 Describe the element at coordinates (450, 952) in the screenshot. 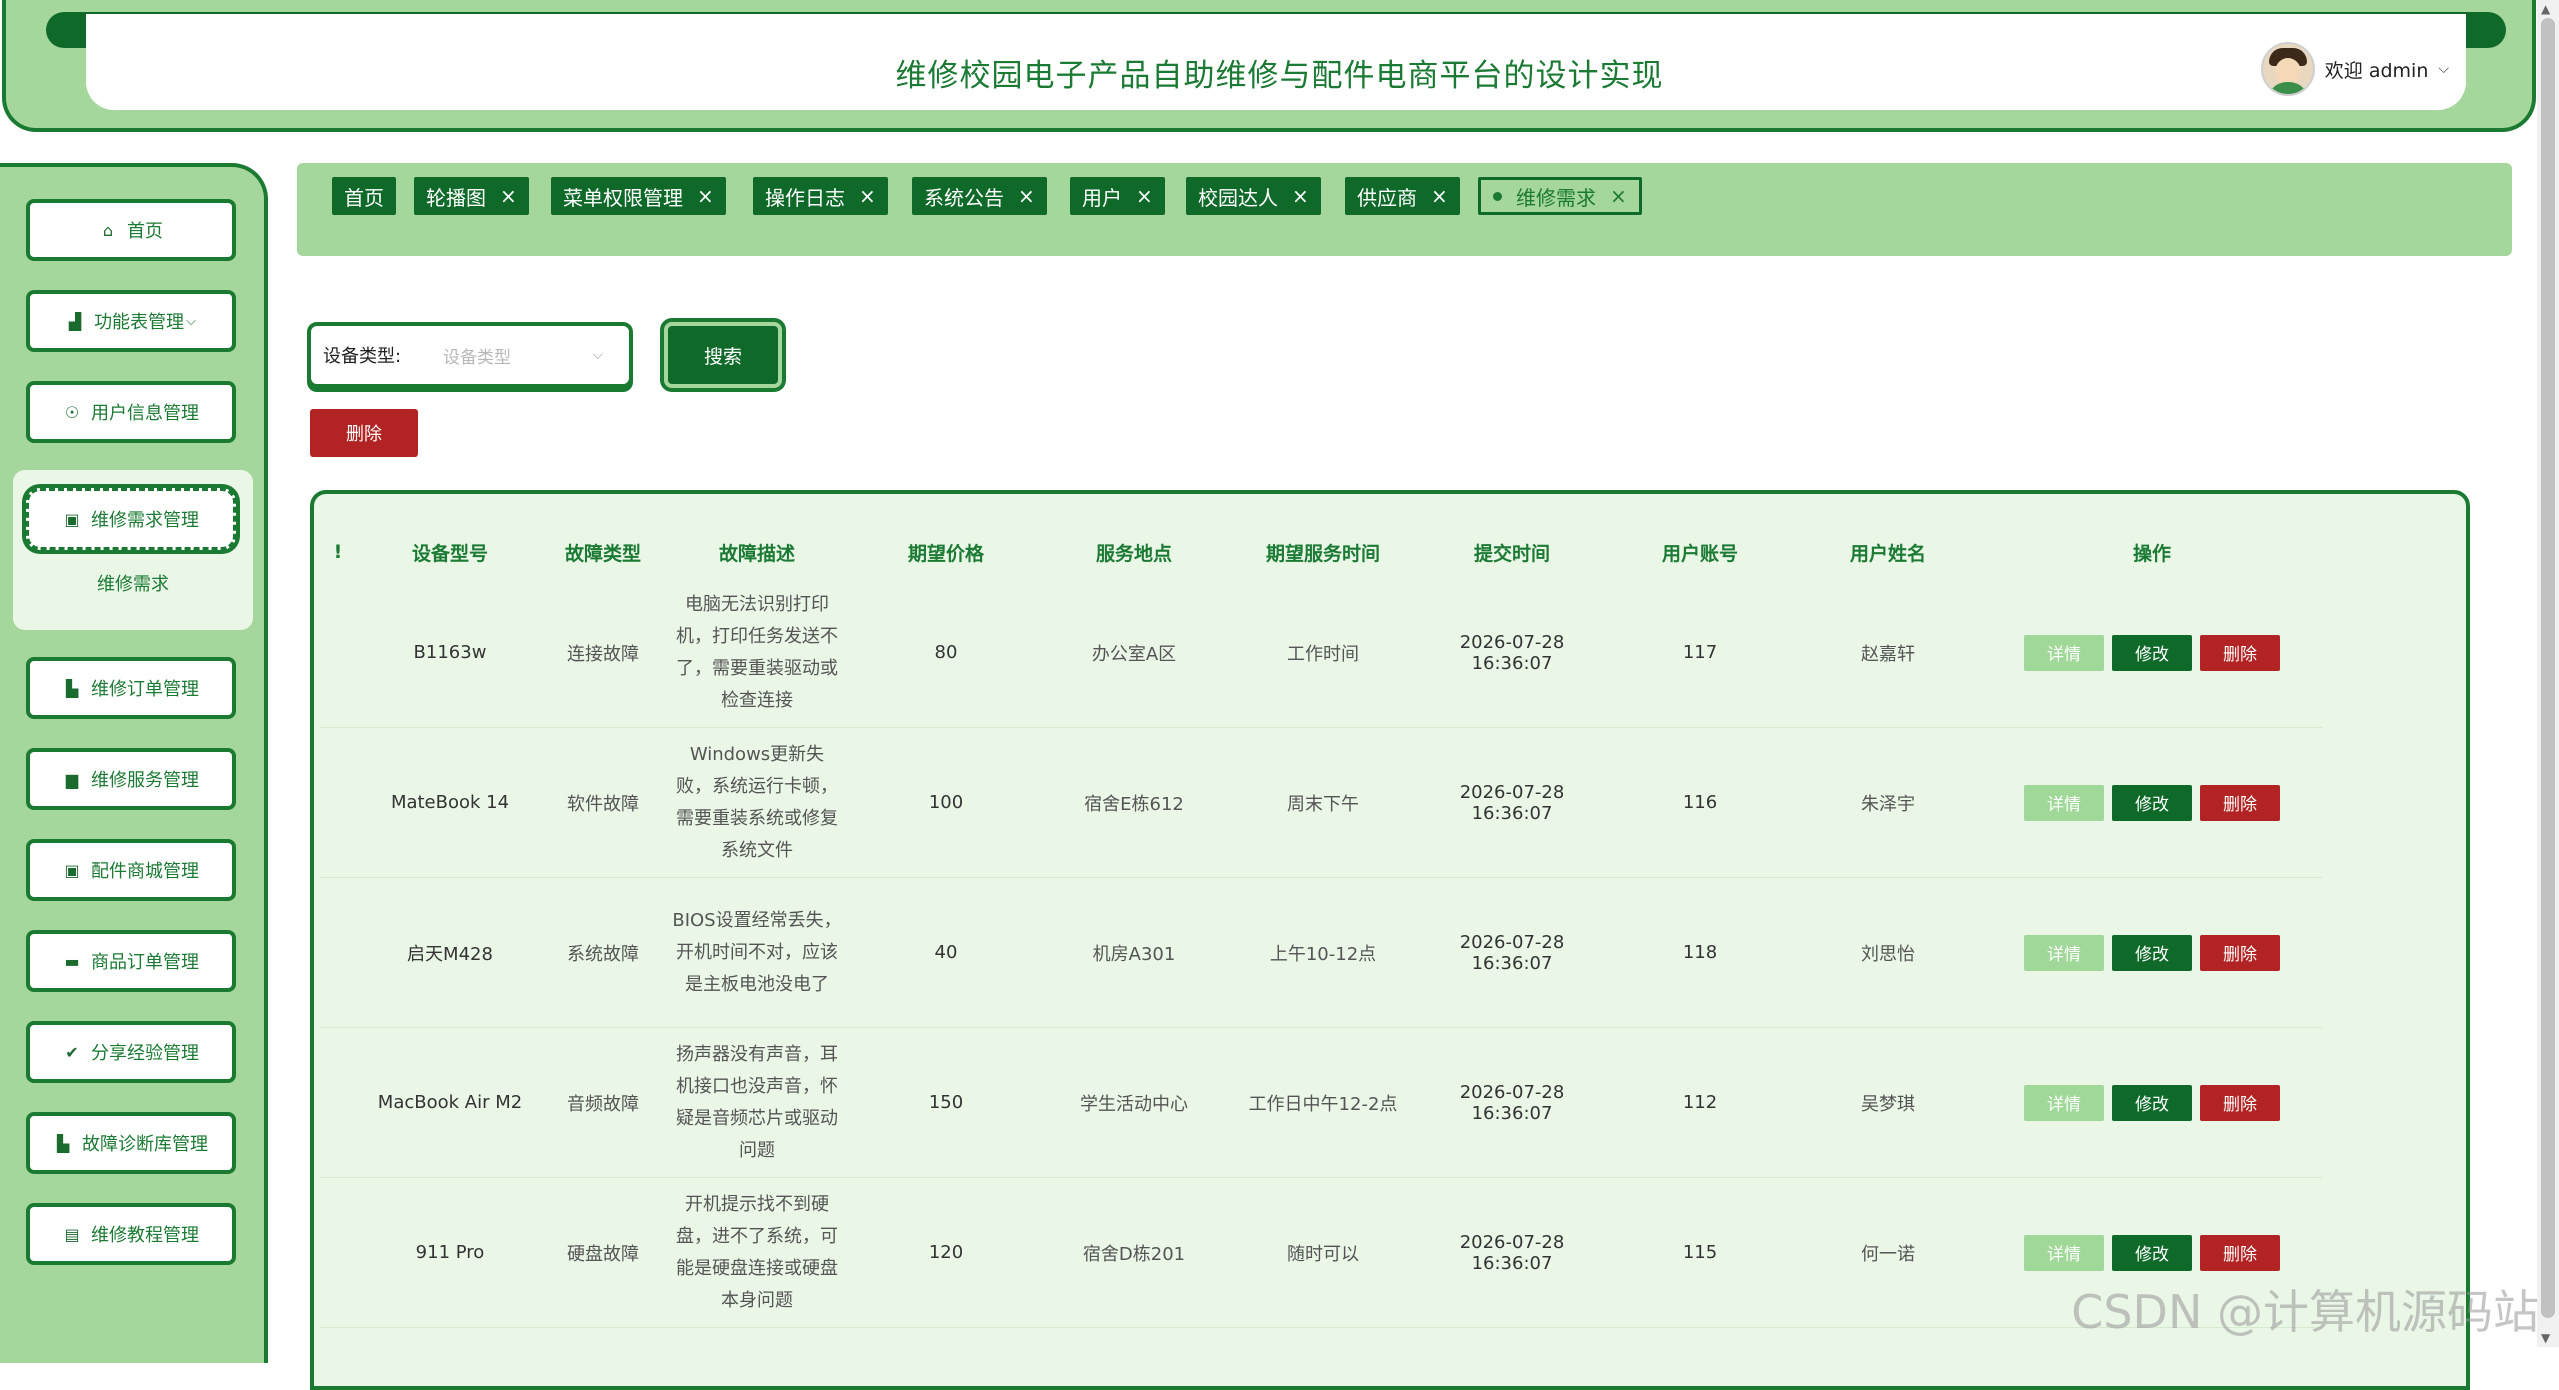

I see `cell-model: 启天M428` at that location.